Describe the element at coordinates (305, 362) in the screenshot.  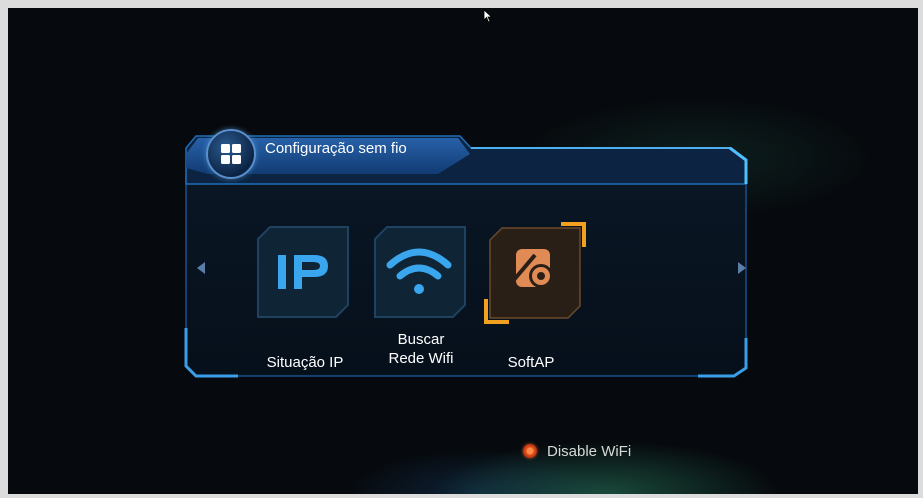
I see `menu-item-label: Situação IP` at that location.